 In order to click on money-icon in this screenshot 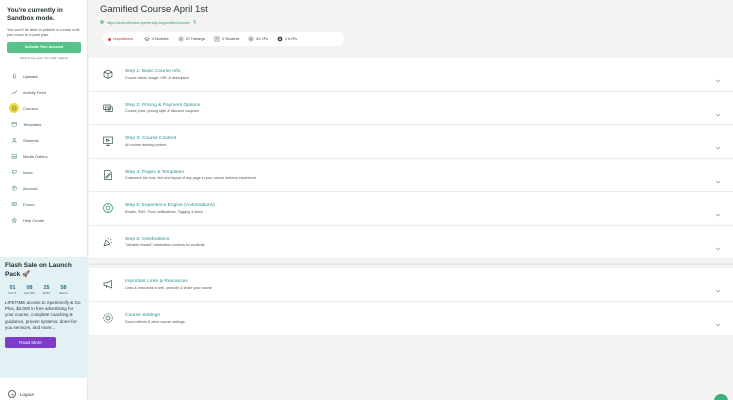, I will do `click(107, 107)`.